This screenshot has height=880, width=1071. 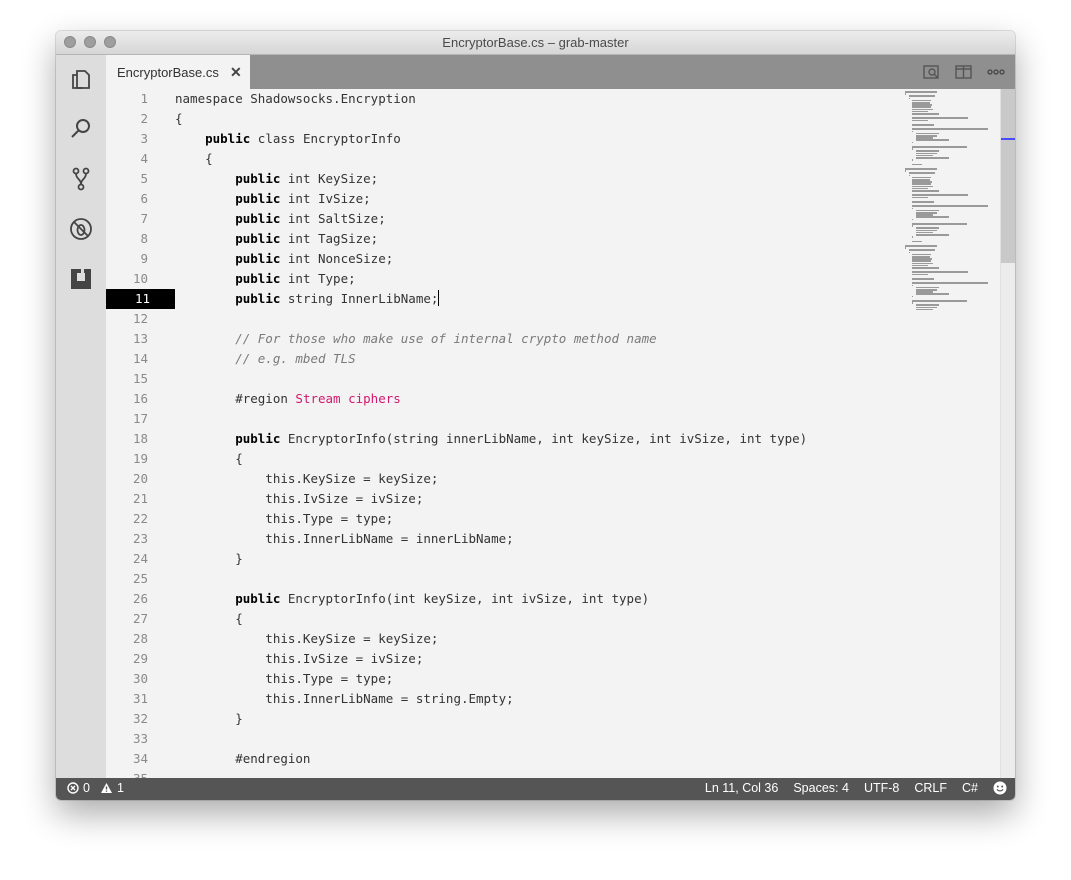 I want to click on code-line: 5 public int KeySize;, so click(x=506, y=179).